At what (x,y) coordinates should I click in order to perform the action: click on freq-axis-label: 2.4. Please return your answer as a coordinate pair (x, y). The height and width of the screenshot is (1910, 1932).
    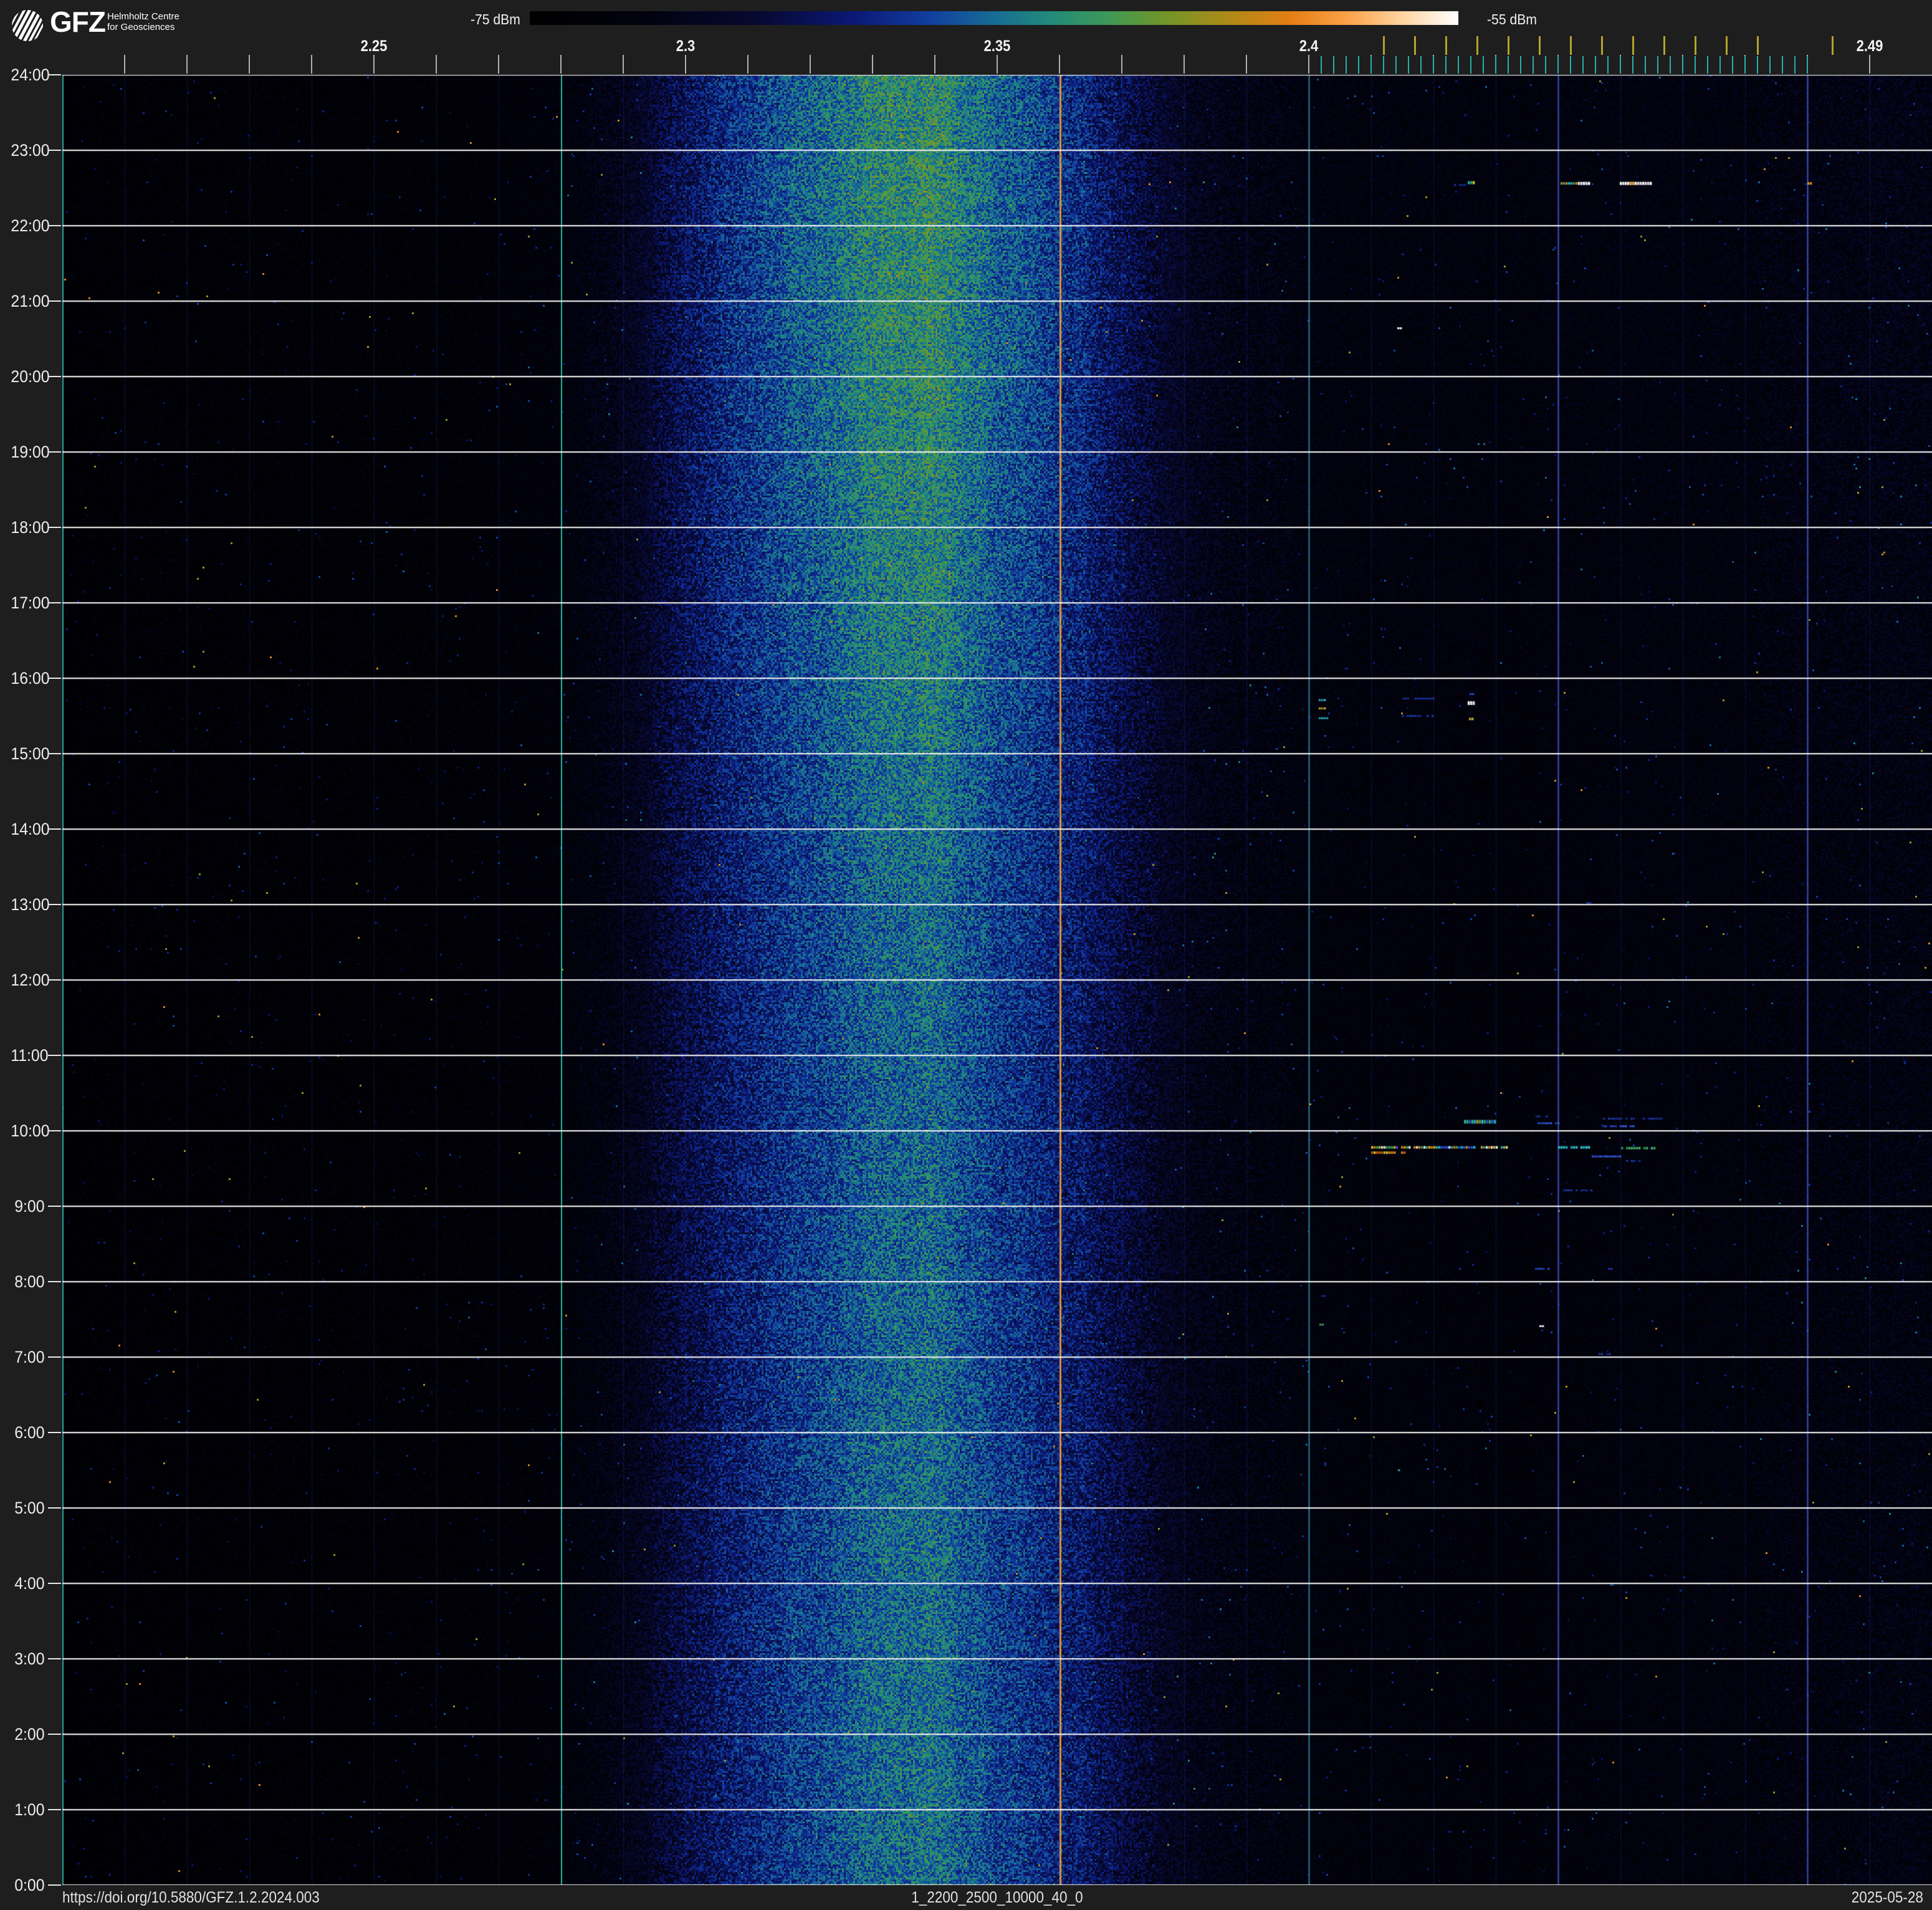
    Looking at the image, I should click on (1309, 46).